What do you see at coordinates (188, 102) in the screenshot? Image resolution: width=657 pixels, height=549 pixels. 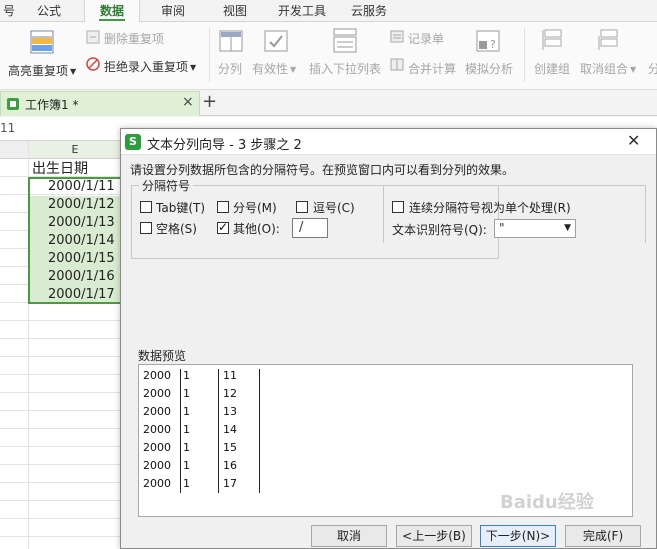 I see `close-tab-icon: ×` at bounding box center [188, 102].